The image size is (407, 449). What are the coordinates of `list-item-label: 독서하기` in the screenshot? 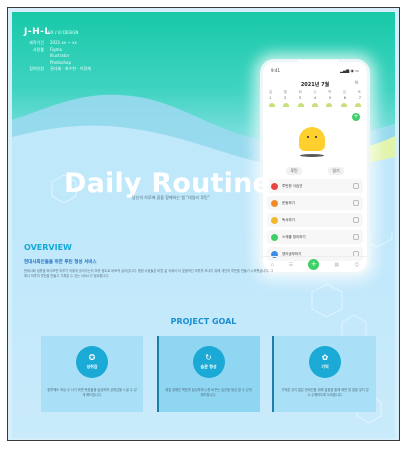 It's located at (288, 219).